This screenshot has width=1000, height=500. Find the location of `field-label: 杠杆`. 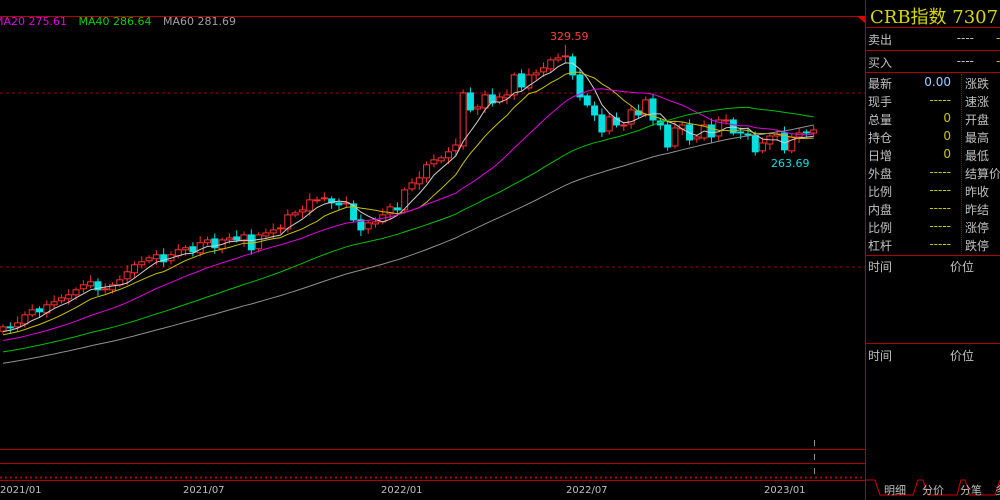

field-label: 杠杆 is located at coordinates (880, 246).